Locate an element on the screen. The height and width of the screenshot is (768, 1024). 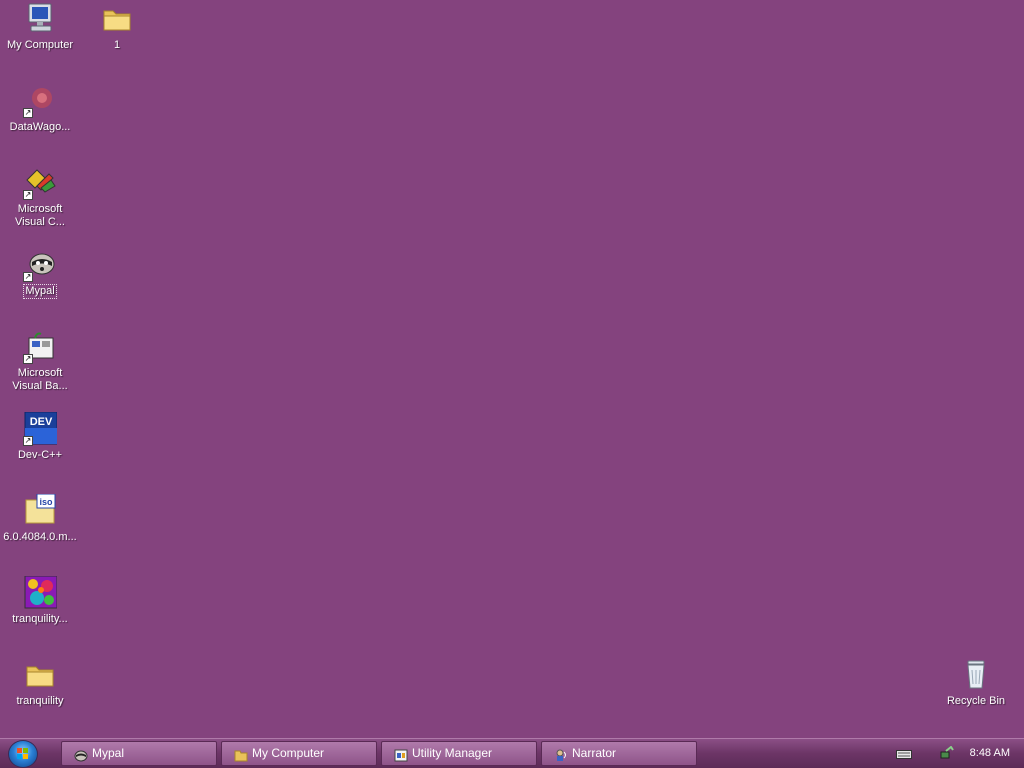
clock: 8:48 AM is located at coordinates (990, 753).